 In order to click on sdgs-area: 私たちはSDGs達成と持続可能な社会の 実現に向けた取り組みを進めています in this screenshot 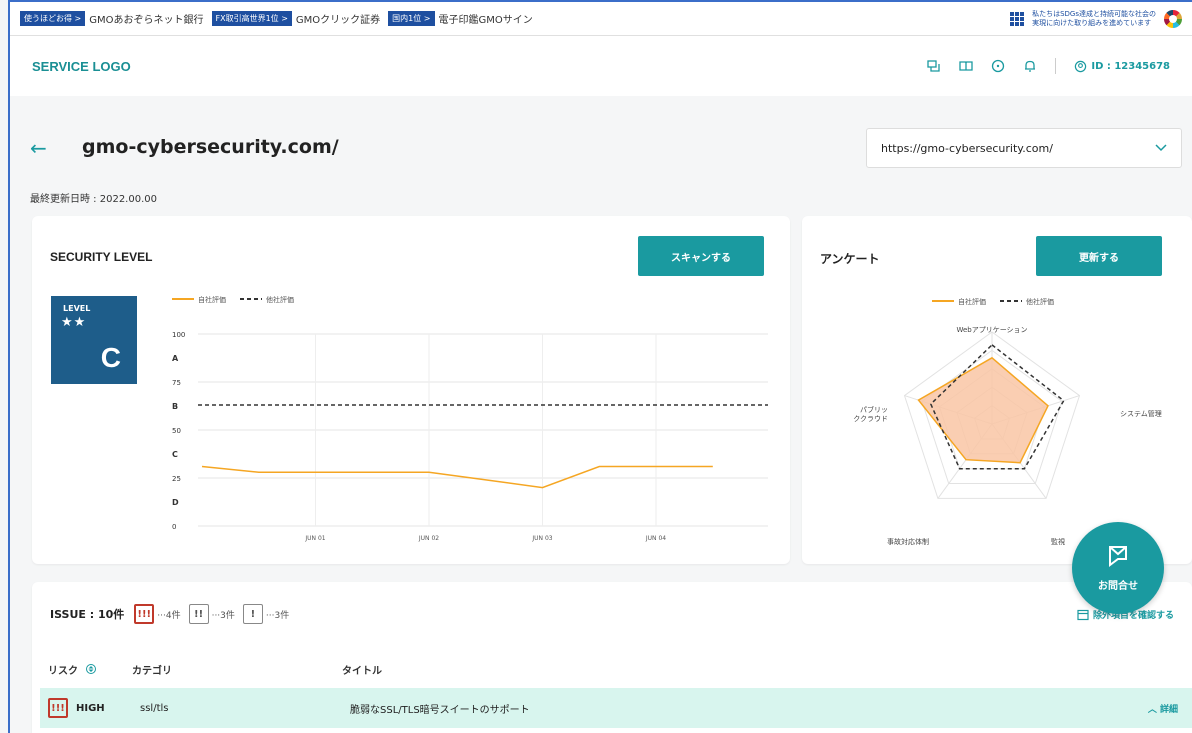, I will do `click(1096, 18)`.